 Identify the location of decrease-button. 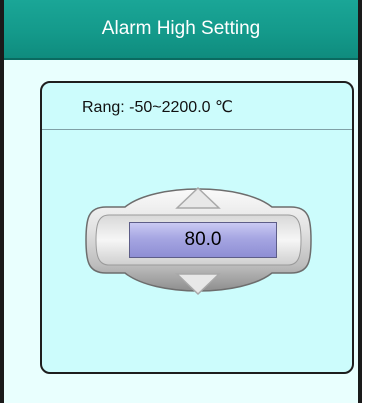
(198, 284).